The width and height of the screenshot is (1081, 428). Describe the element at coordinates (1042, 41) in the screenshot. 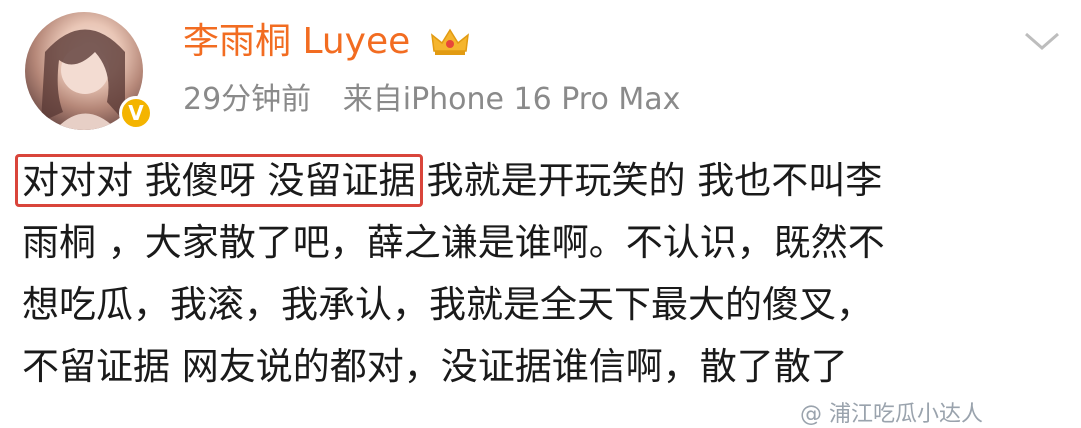

I see `chevron-down-icon` at that location.